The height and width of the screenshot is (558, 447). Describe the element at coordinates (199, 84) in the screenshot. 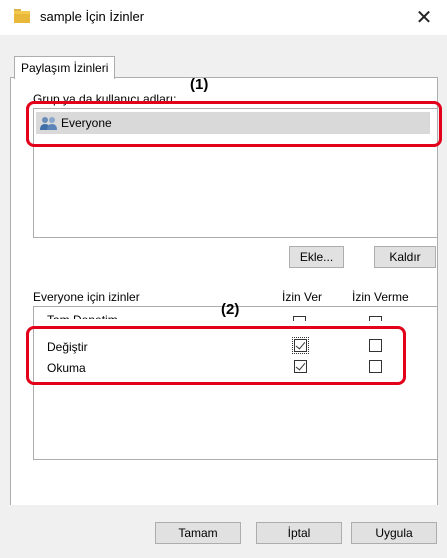

I see `annotation-marker-1: (1)` at that location.